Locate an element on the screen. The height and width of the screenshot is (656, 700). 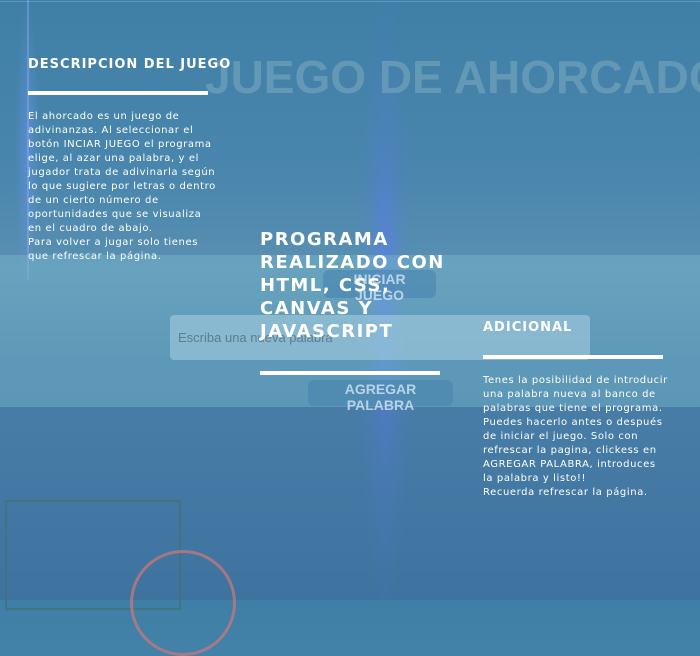
additional-divider is located at coordinates (573, 357).